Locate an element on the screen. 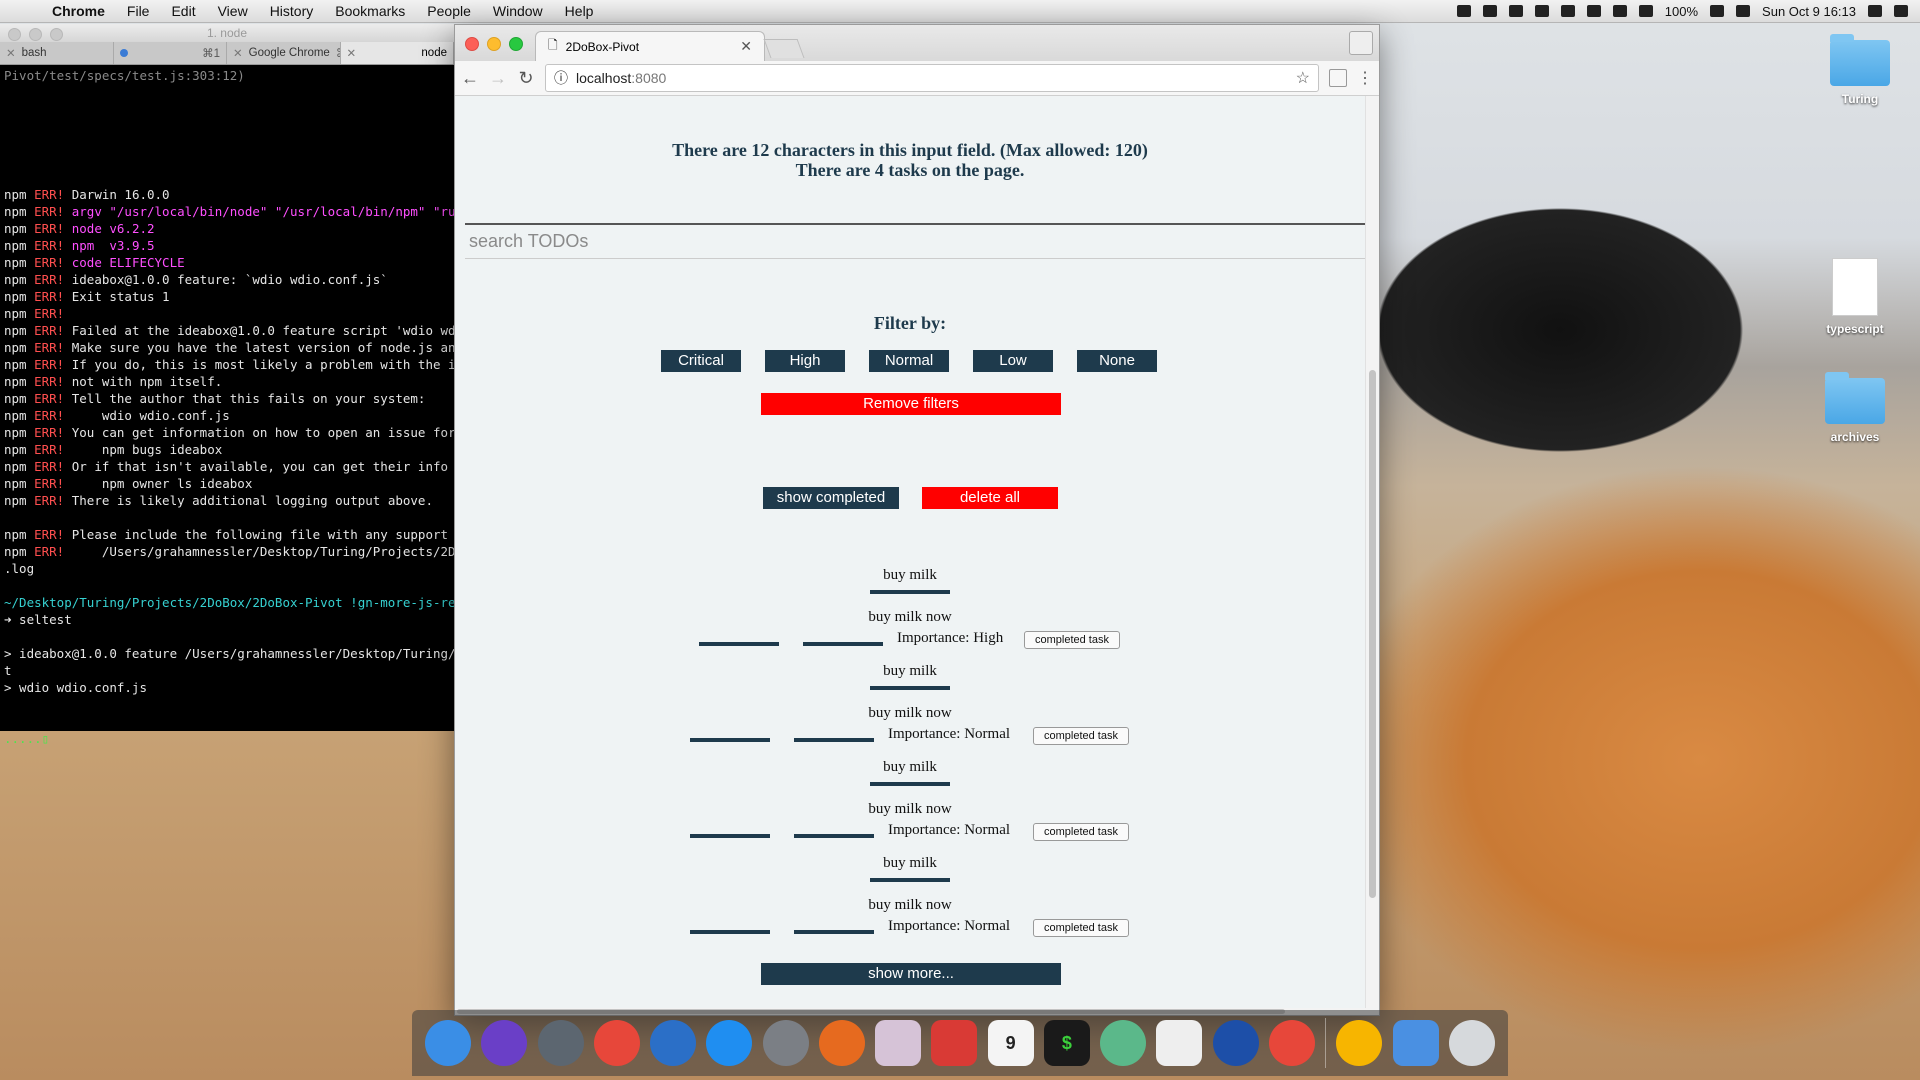 This screenshot has width=1920, height=1080. chrome-menu-icon: ⋮ is located at coordinates (1365, 78).